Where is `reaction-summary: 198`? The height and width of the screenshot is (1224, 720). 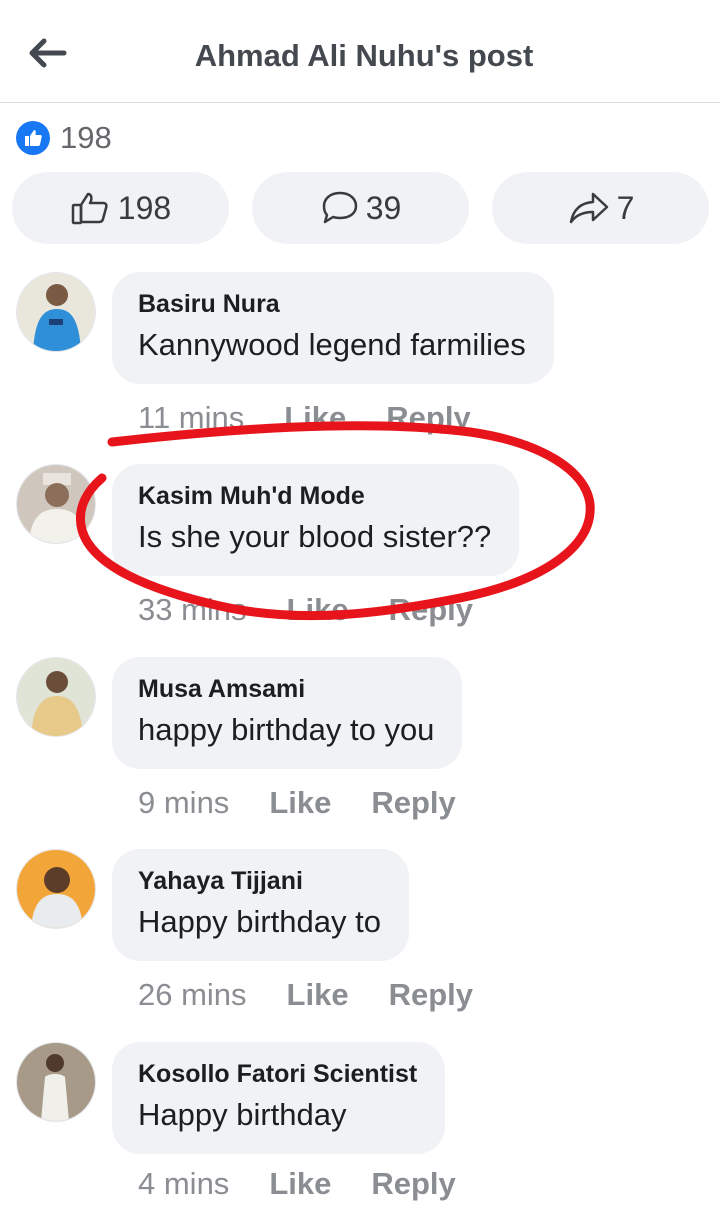 reaction-summary: 198 is located at coordinates (64, 138).